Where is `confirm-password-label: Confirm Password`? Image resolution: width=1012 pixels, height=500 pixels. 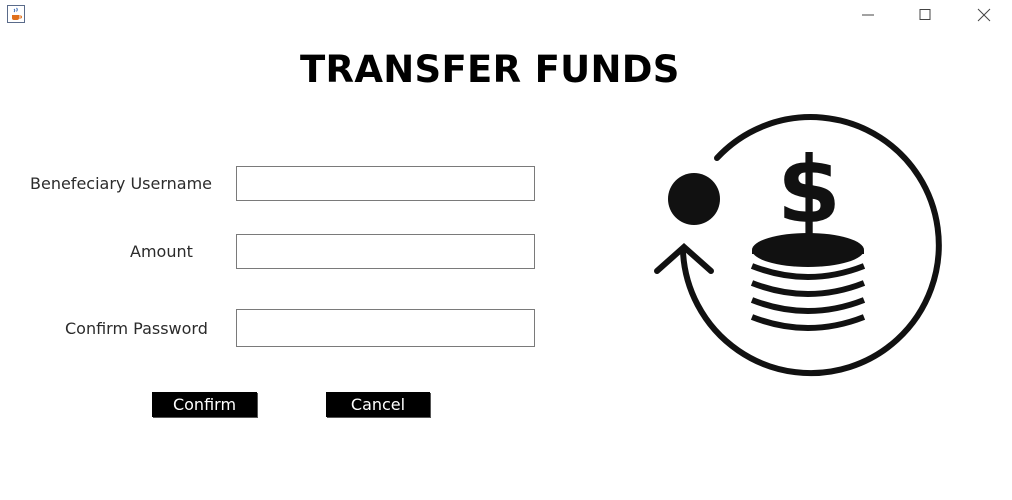
confirm-password-label: Confirm Password is located at coordinates (136, 328).